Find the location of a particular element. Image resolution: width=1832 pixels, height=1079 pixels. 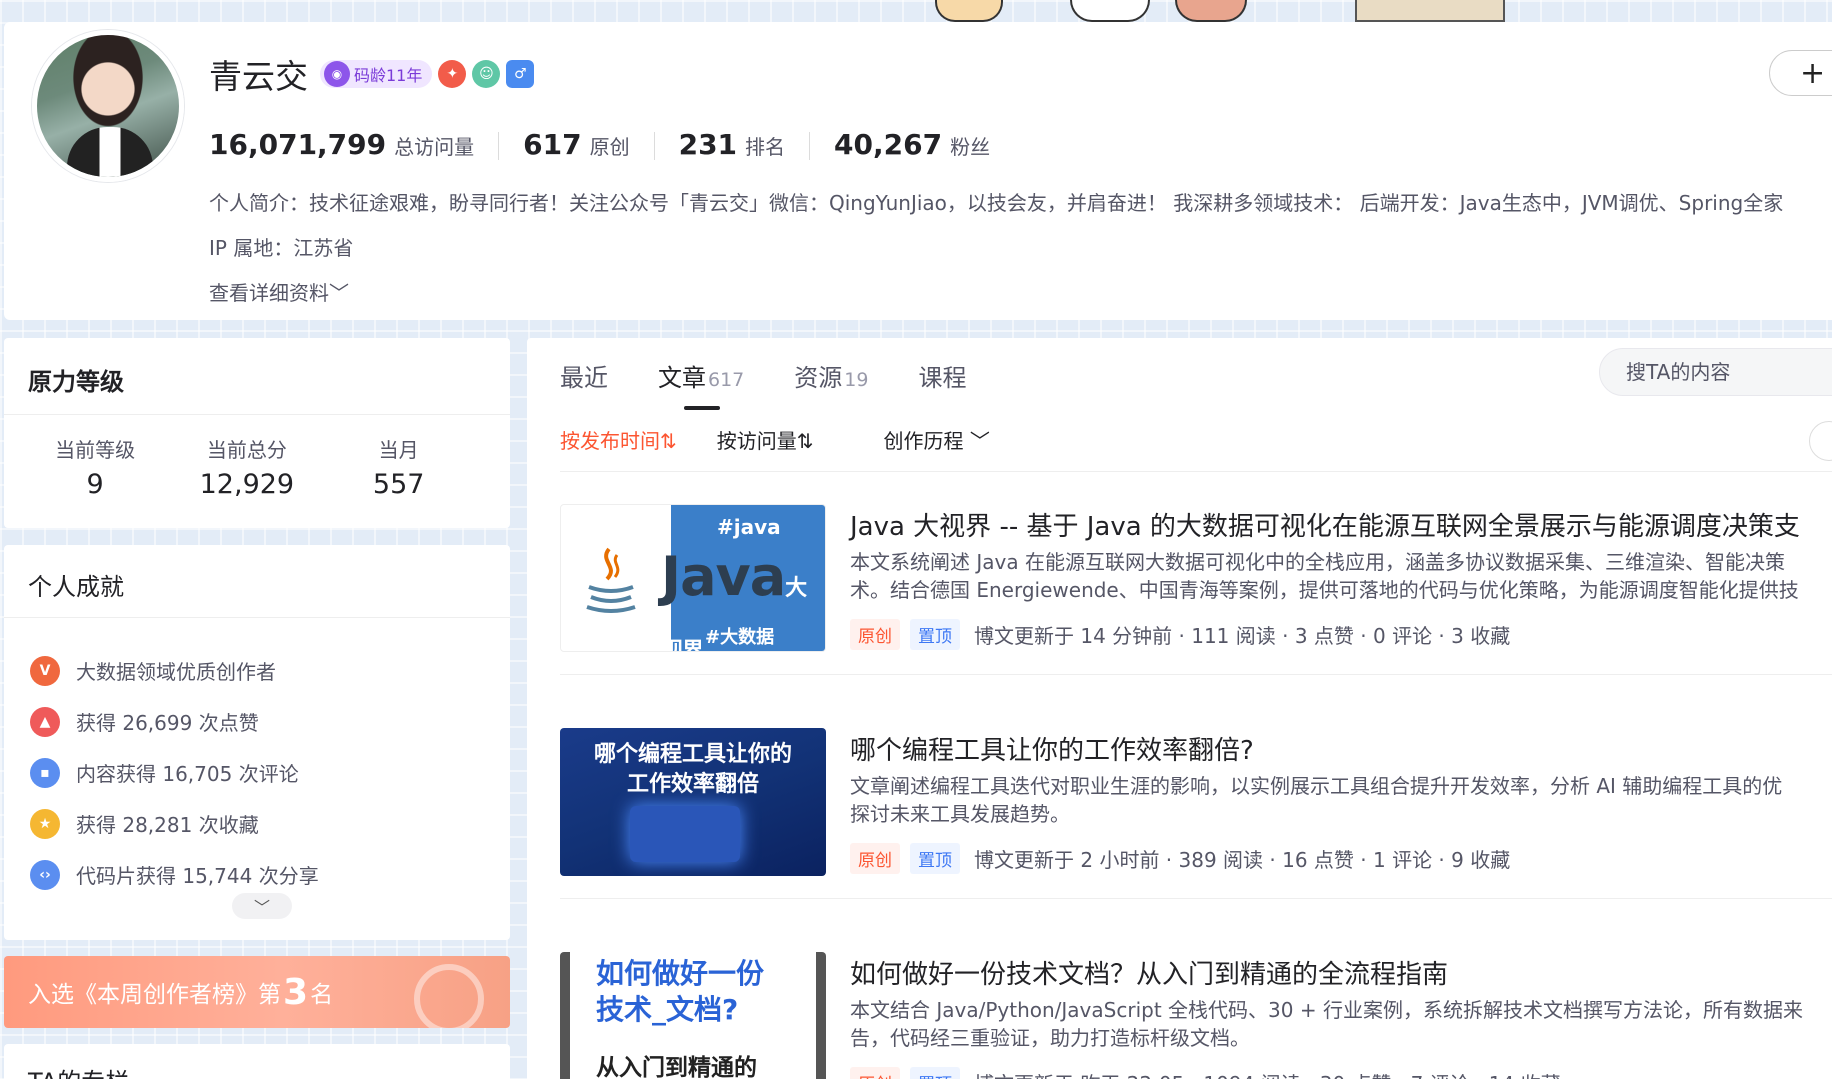

header-illustration-panda is located at coordinates (1110, 11).